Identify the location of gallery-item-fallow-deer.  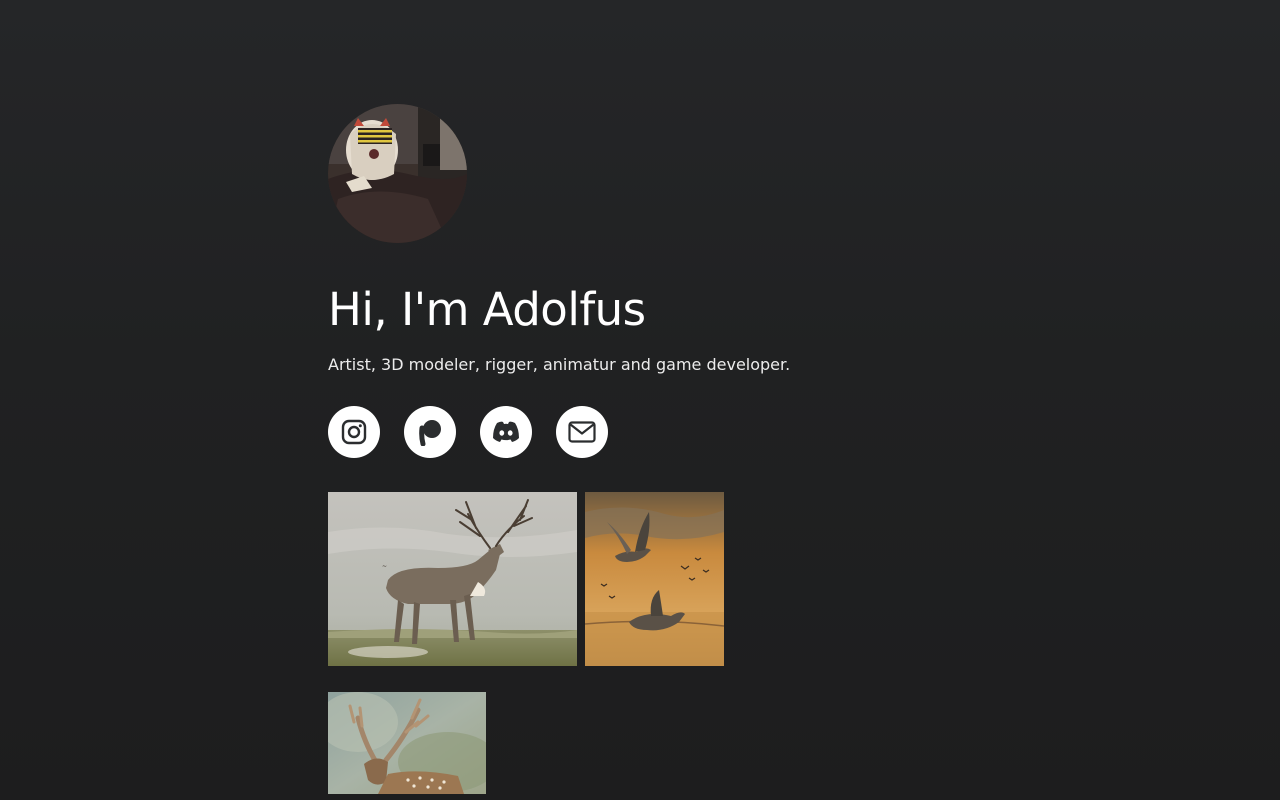
(407, 743).